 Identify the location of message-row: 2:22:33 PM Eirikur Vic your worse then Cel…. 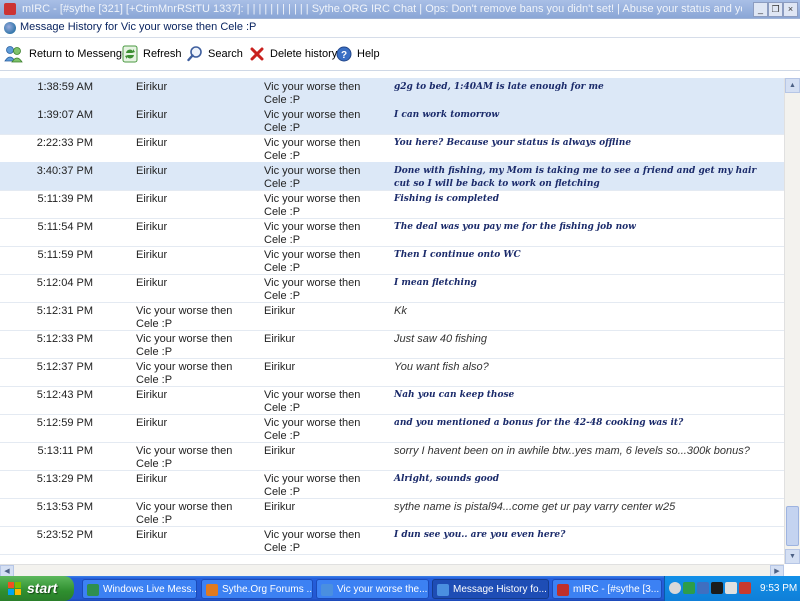
(392, 148).